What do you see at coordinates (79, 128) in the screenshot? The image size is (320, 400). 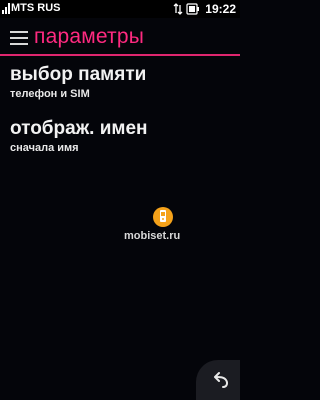 I see `setting-title: отображ. имен` at bounding box center [79, 128].